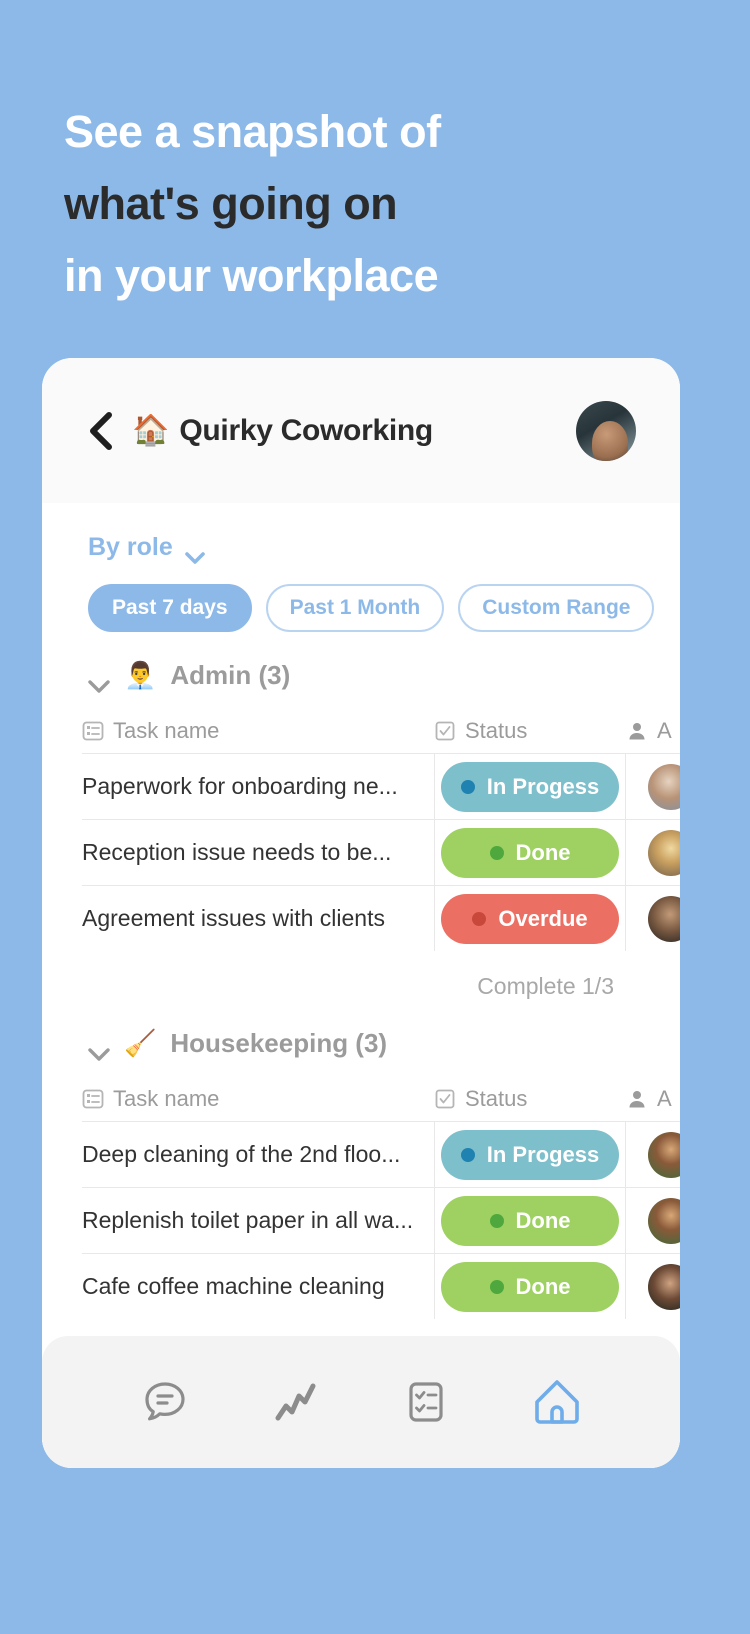 This screenshot has height=1634, width=750. Describe the element at coordinates (140, 1043) in the screenshot. I see `group-emoji-icon: 🧹` at that location.